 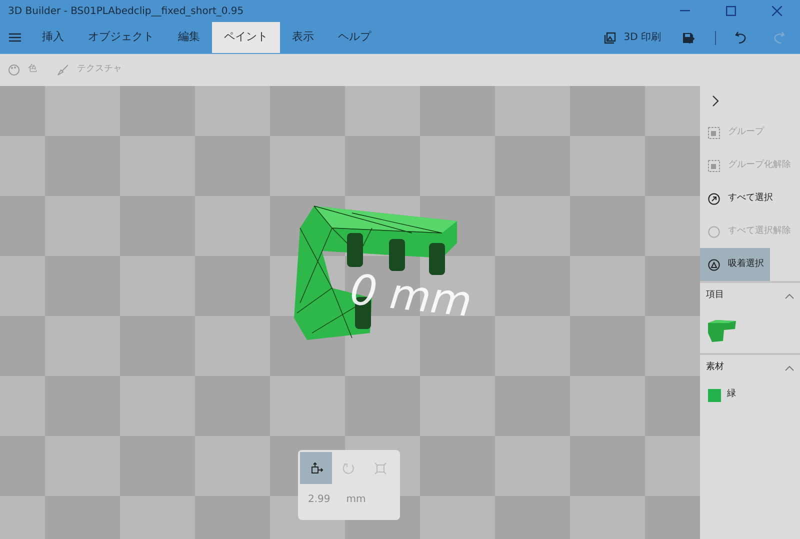 What do you see at coordinates (303, 37) in the screenshot?
I see `menu-tab: 表示` at bounding box center [303, 37].